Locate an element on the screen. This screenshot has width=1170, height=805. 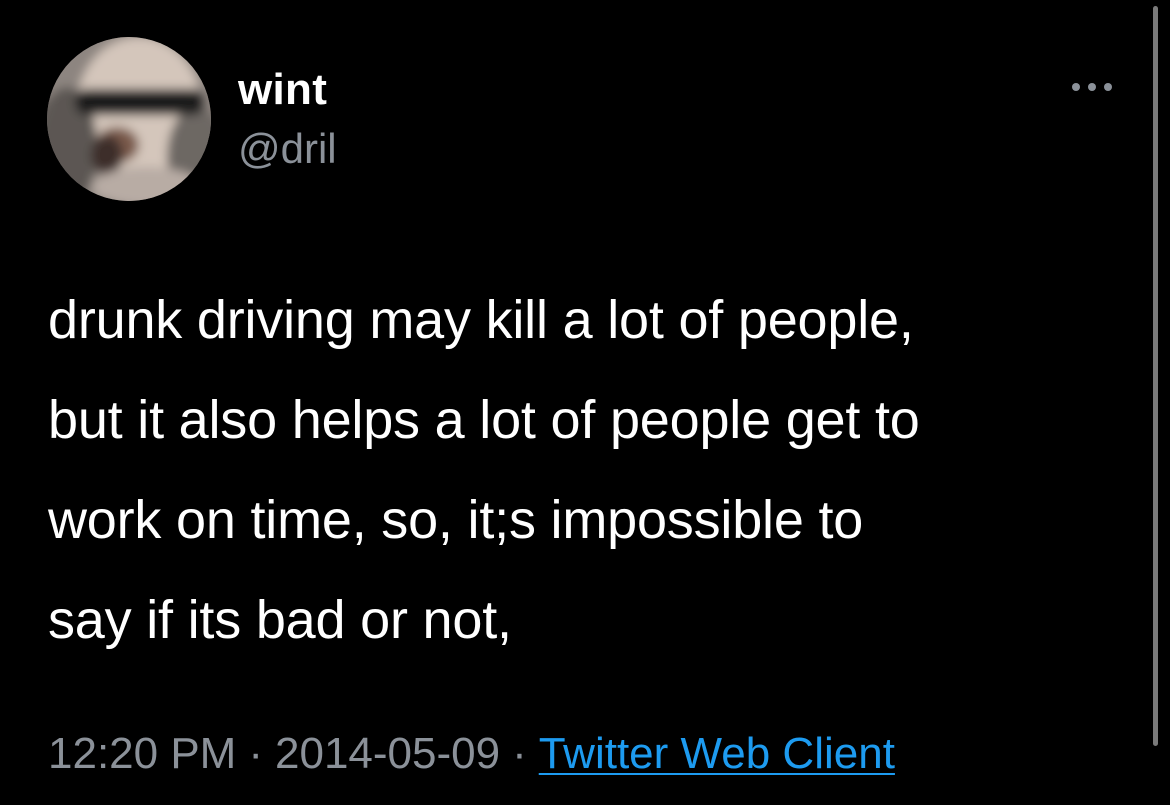
tweet-time: 12:20 PM is located at coordinates (142, 753).